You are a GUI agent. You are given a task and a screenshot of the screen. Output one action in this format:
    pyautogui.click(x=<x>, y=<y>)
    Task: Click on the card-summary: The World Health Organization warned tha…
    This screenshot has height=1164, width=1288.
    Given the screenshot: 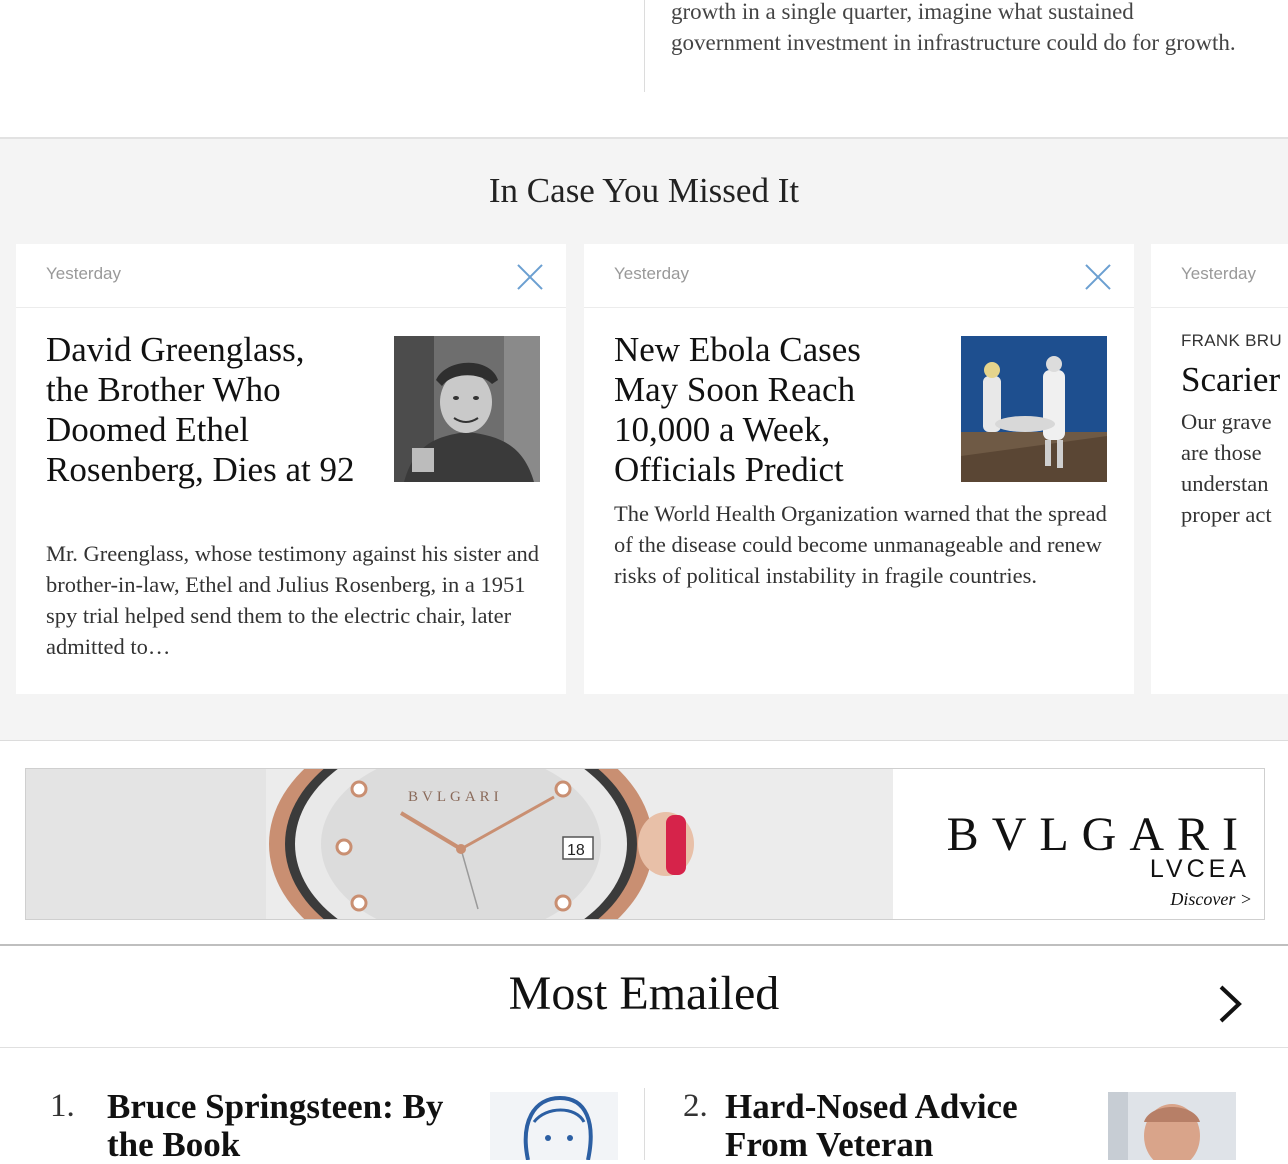 What is the action you would take?
    pyautogui.click(x=860, y=544)
    